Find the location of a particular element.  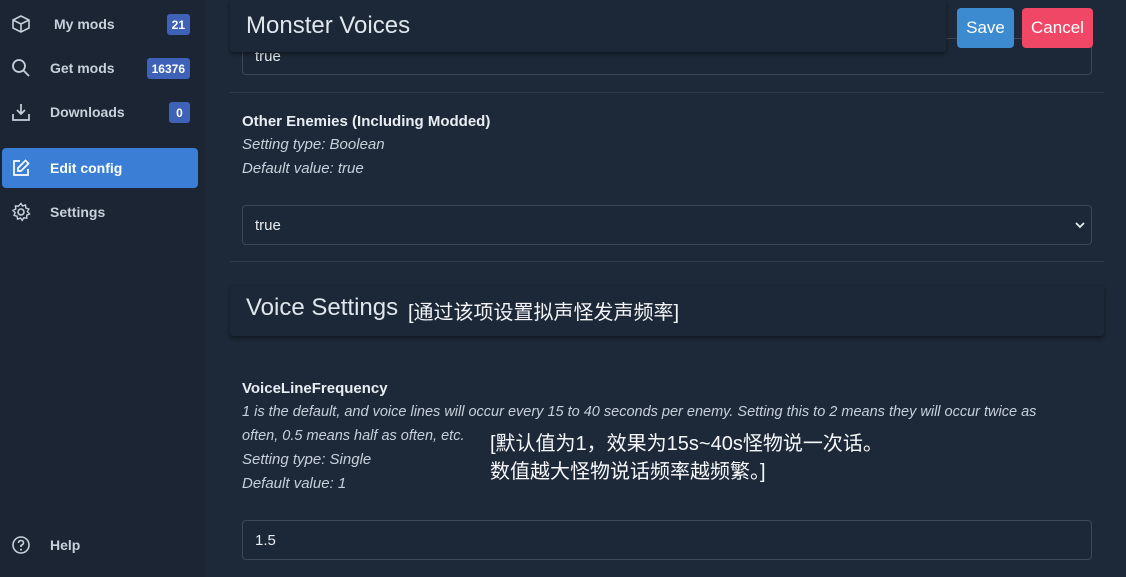

setting-default: Default value: true is located at coordinates (303, 168).